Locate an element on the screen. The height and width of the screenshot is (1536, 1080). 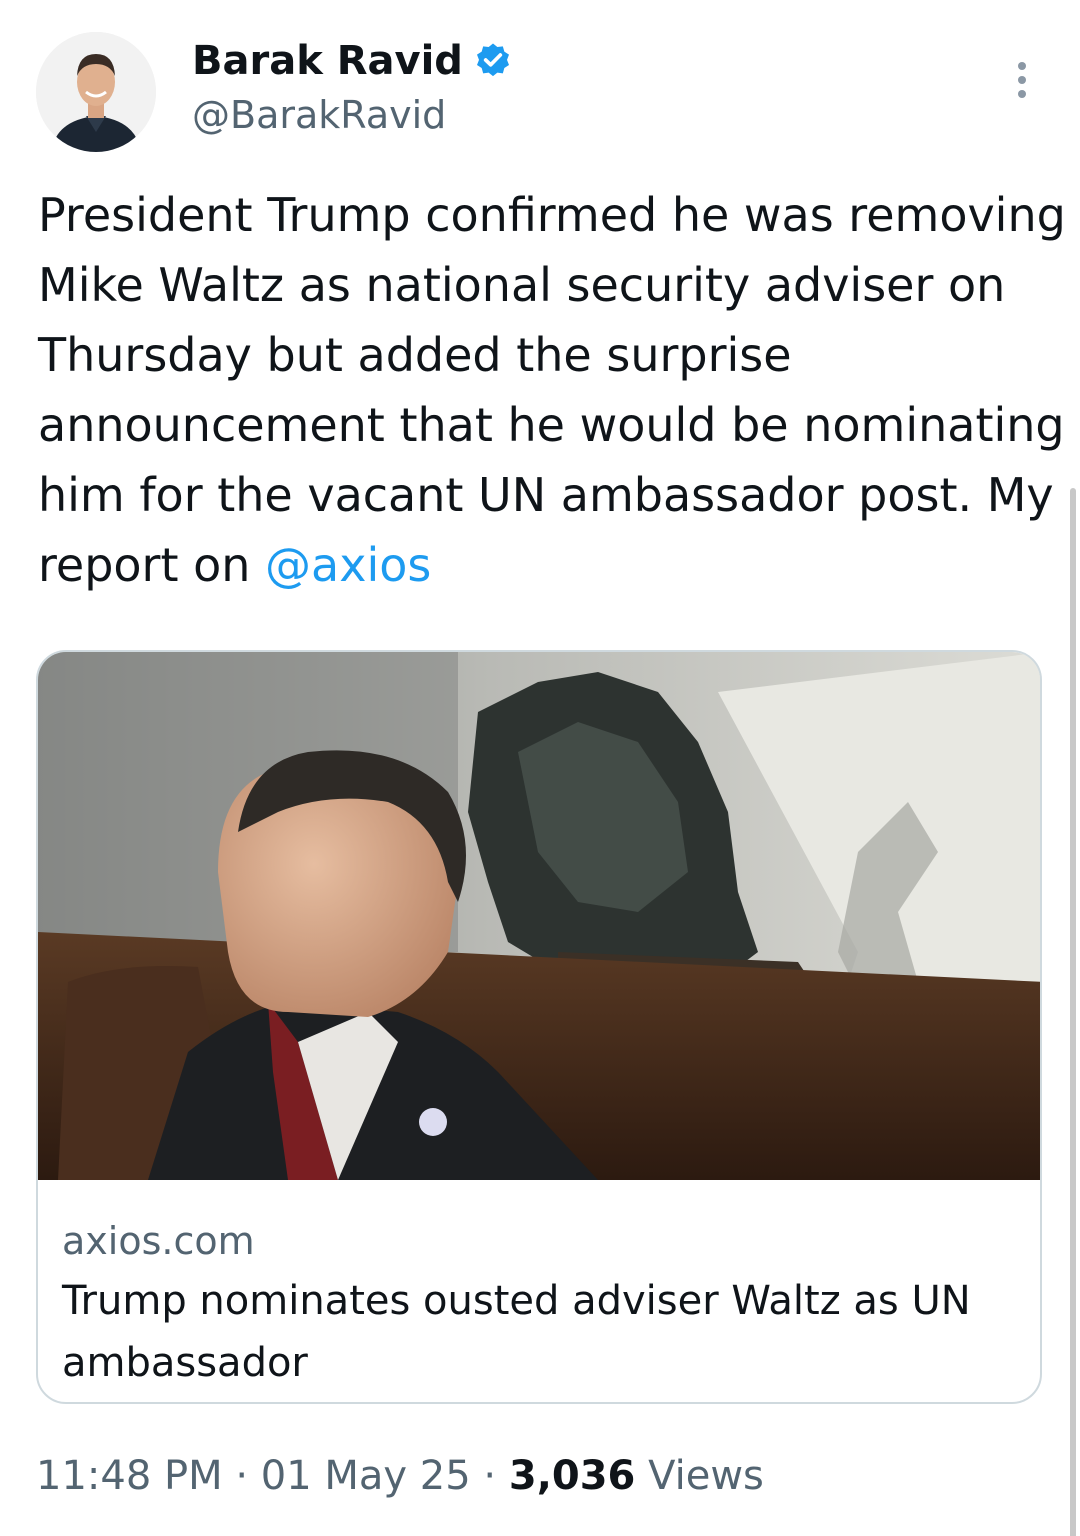
avatar-photo is located at coordinates (96, 92).